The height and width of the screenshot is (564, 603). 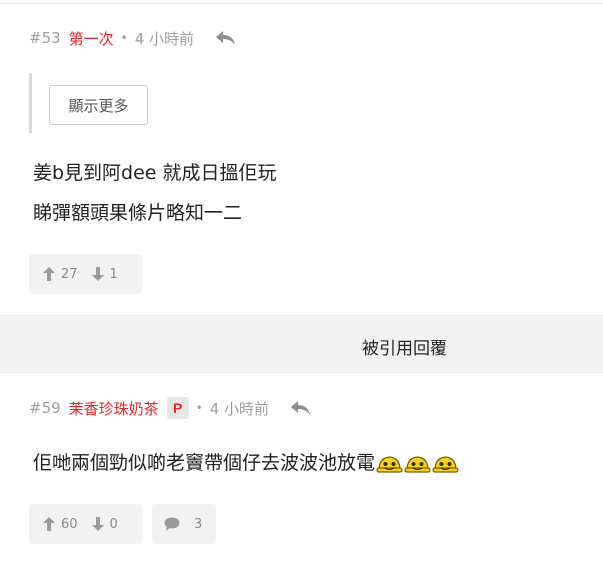 I want to click on floor-number: #59, so click(x=45, y=408).